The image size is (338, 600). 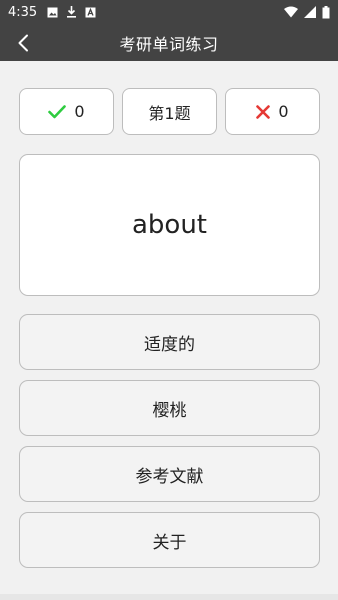 I want to click on app-bar: 考研单词练习, so click(x=169, y=42).